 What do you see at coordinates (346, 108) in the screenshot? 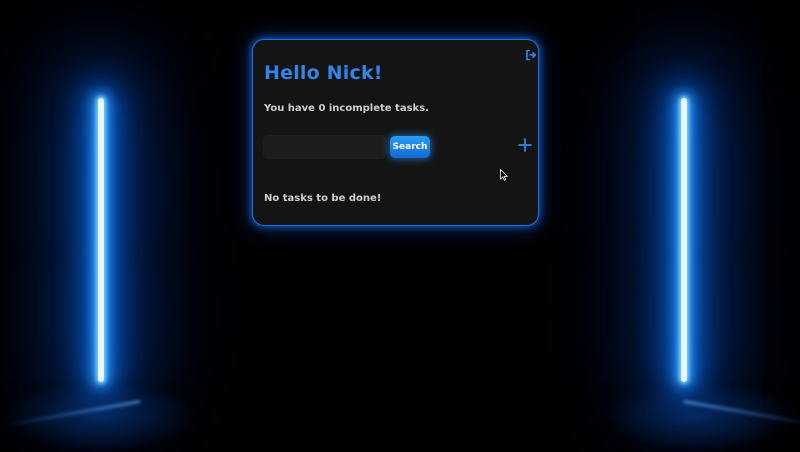
I see `task-summary: You have 0 incomplete tasks.` at bounding box center [346, 108].